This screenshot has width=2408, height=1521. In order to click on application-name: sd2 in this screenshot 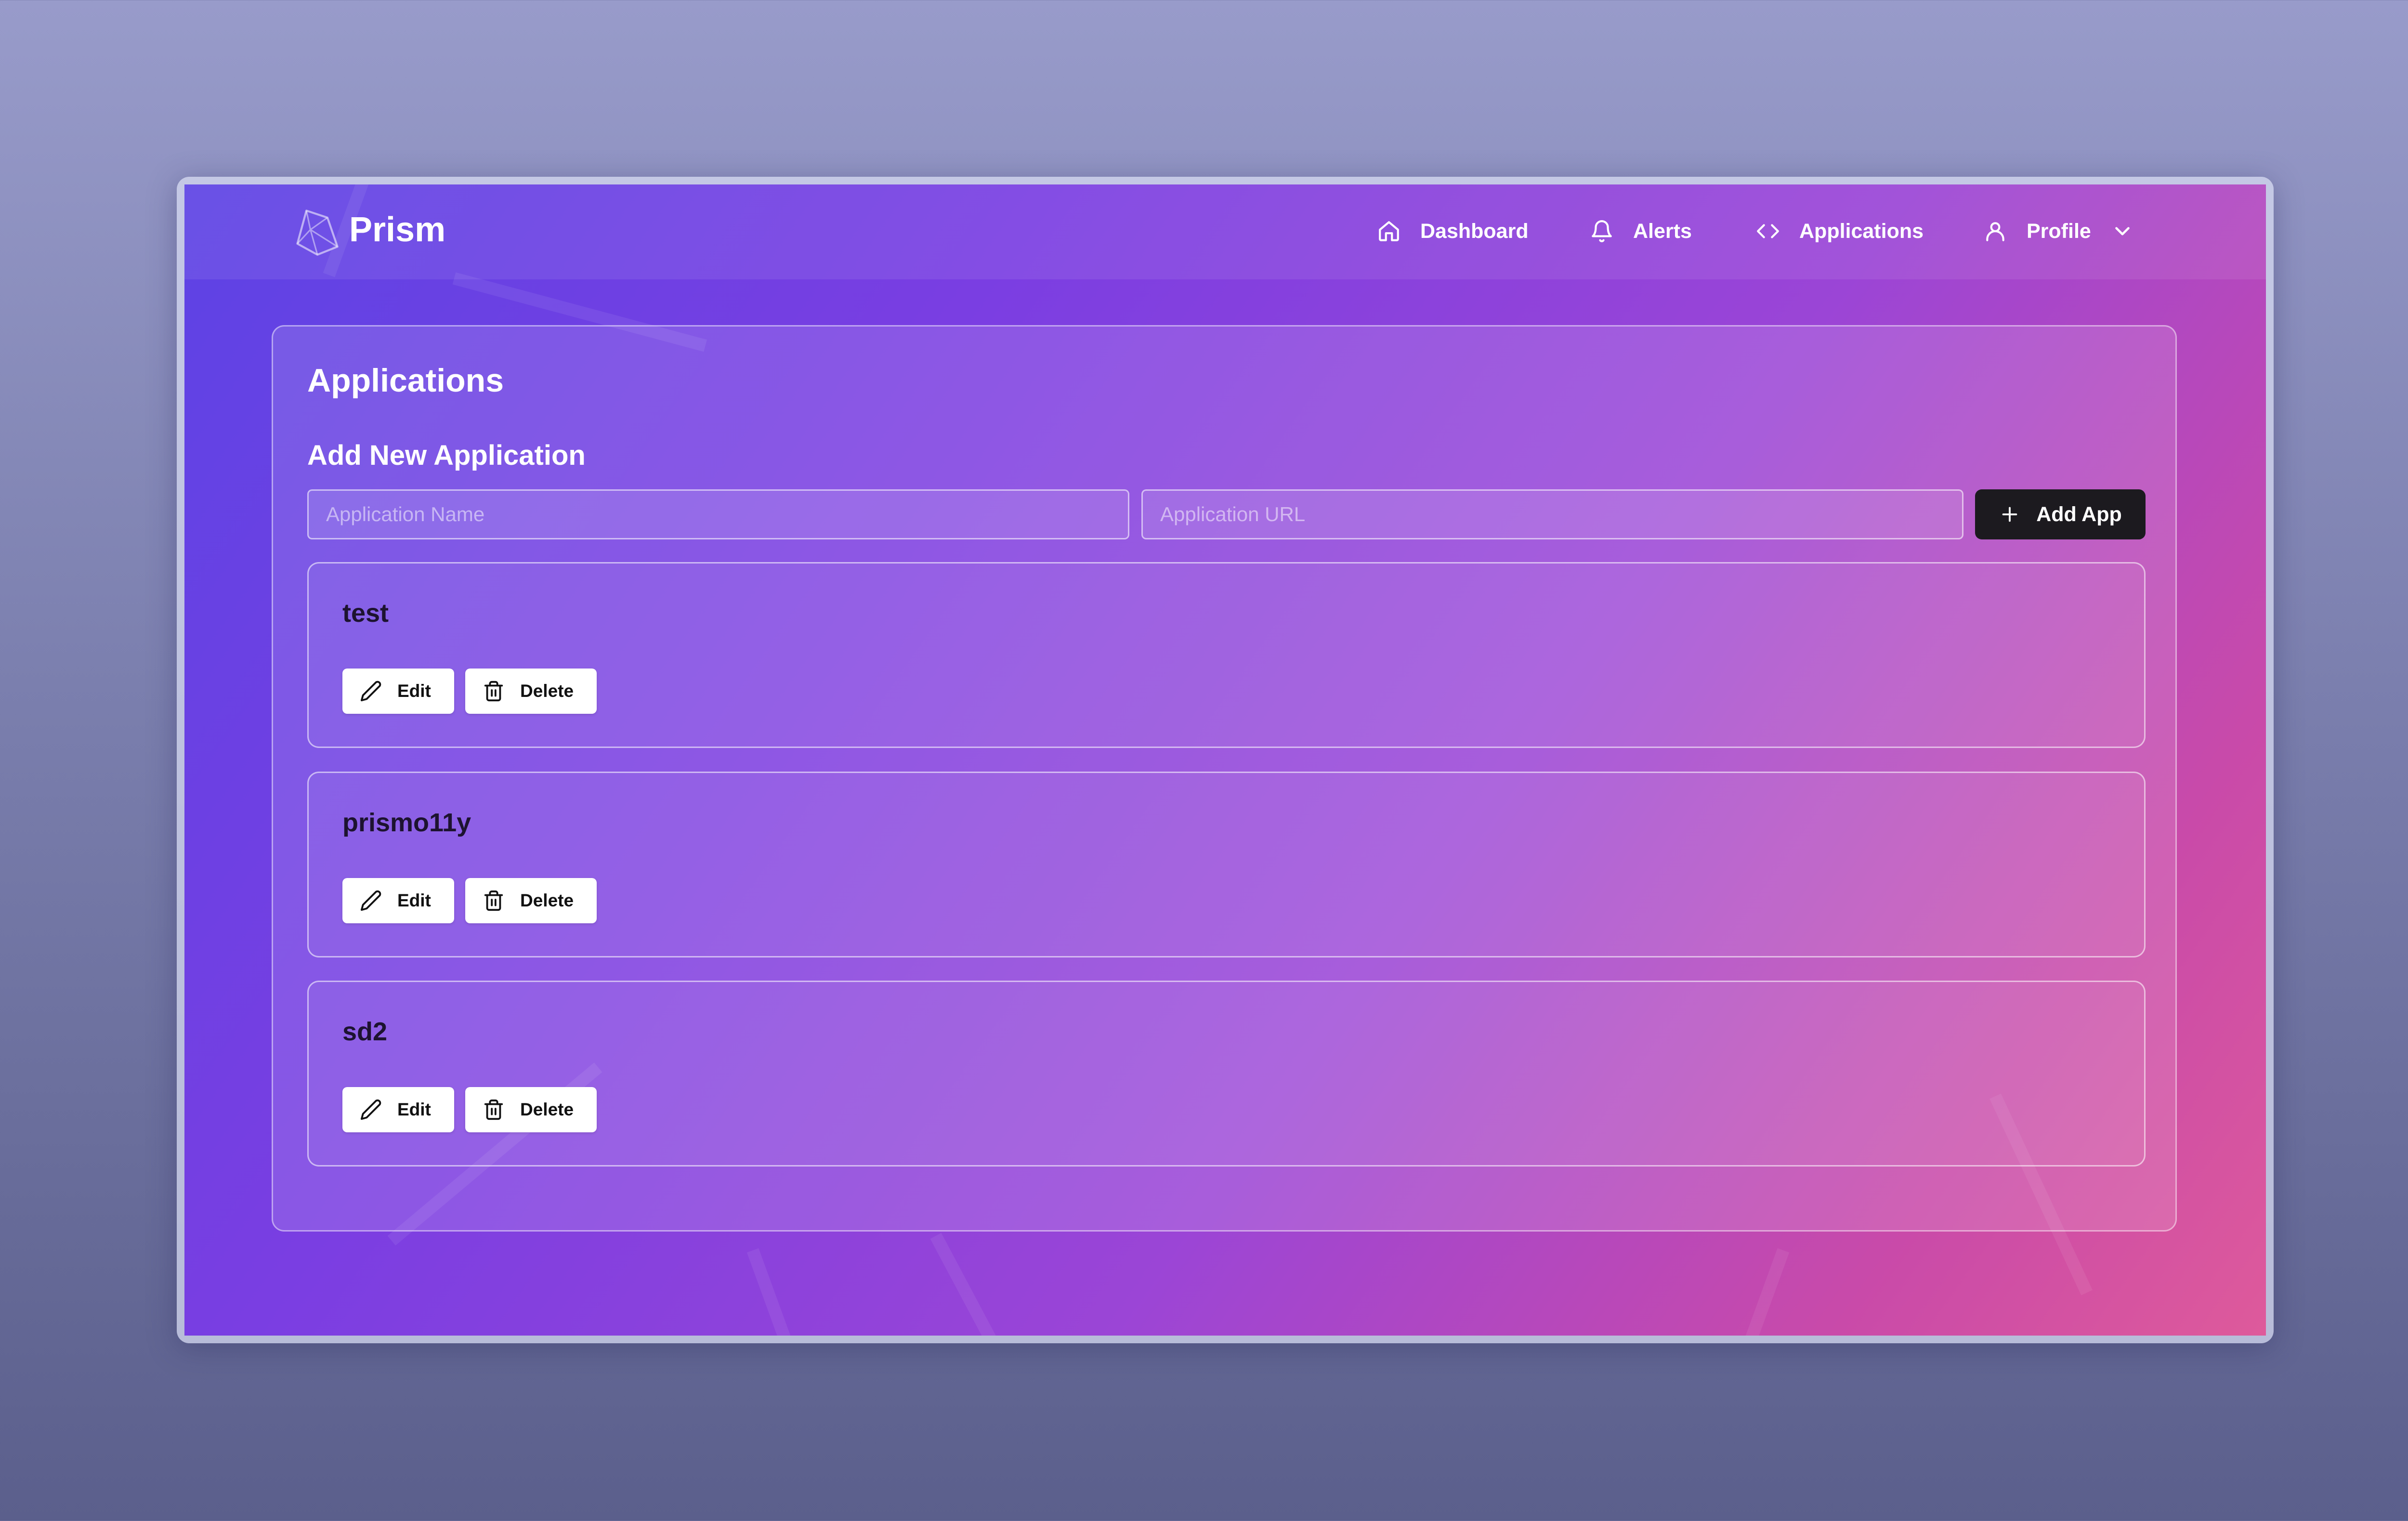, I will do `click(365, 1031)`.